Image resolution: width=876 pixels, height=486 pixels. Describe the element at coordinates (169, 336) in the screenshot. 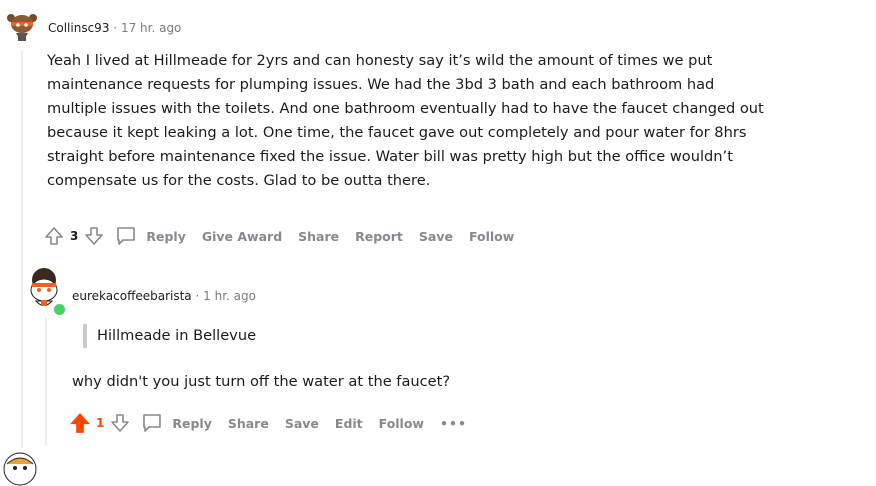

I see `blockquote: Hillmeade in Bellevue` at that location.